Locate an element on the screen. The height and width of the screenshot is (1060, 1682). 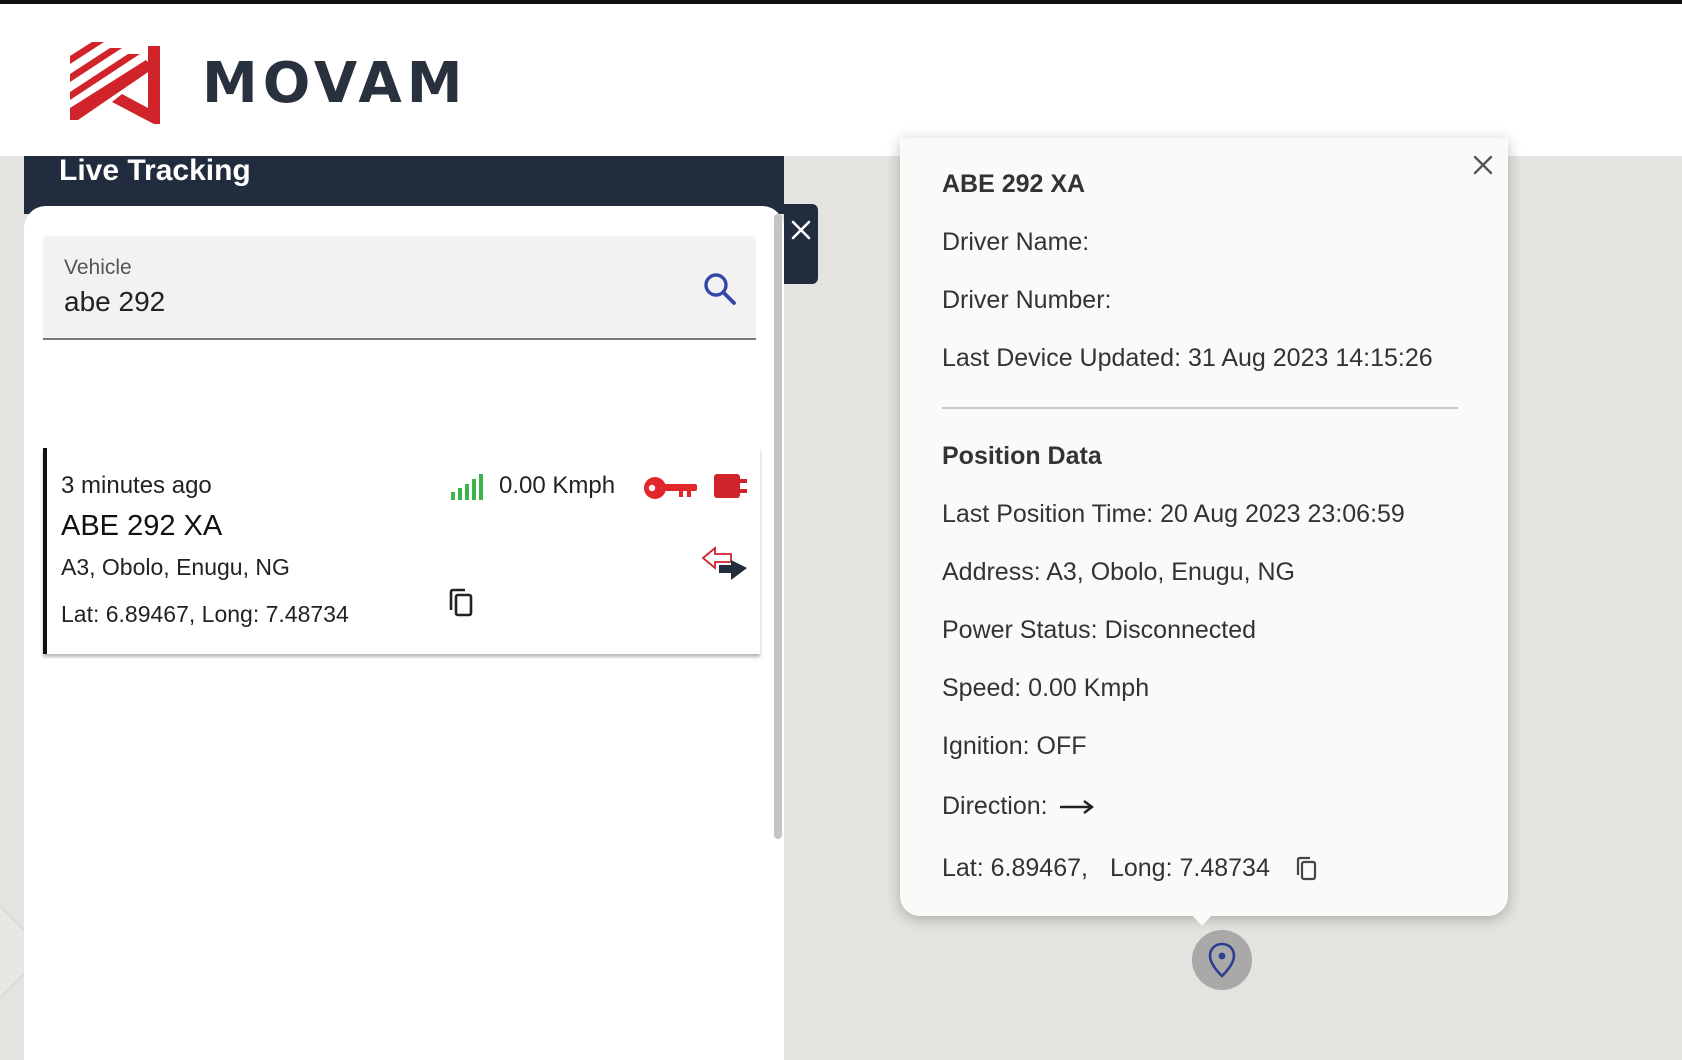
vehicle-speed: 0.00 Kmph is located at coordinates (557, 485).